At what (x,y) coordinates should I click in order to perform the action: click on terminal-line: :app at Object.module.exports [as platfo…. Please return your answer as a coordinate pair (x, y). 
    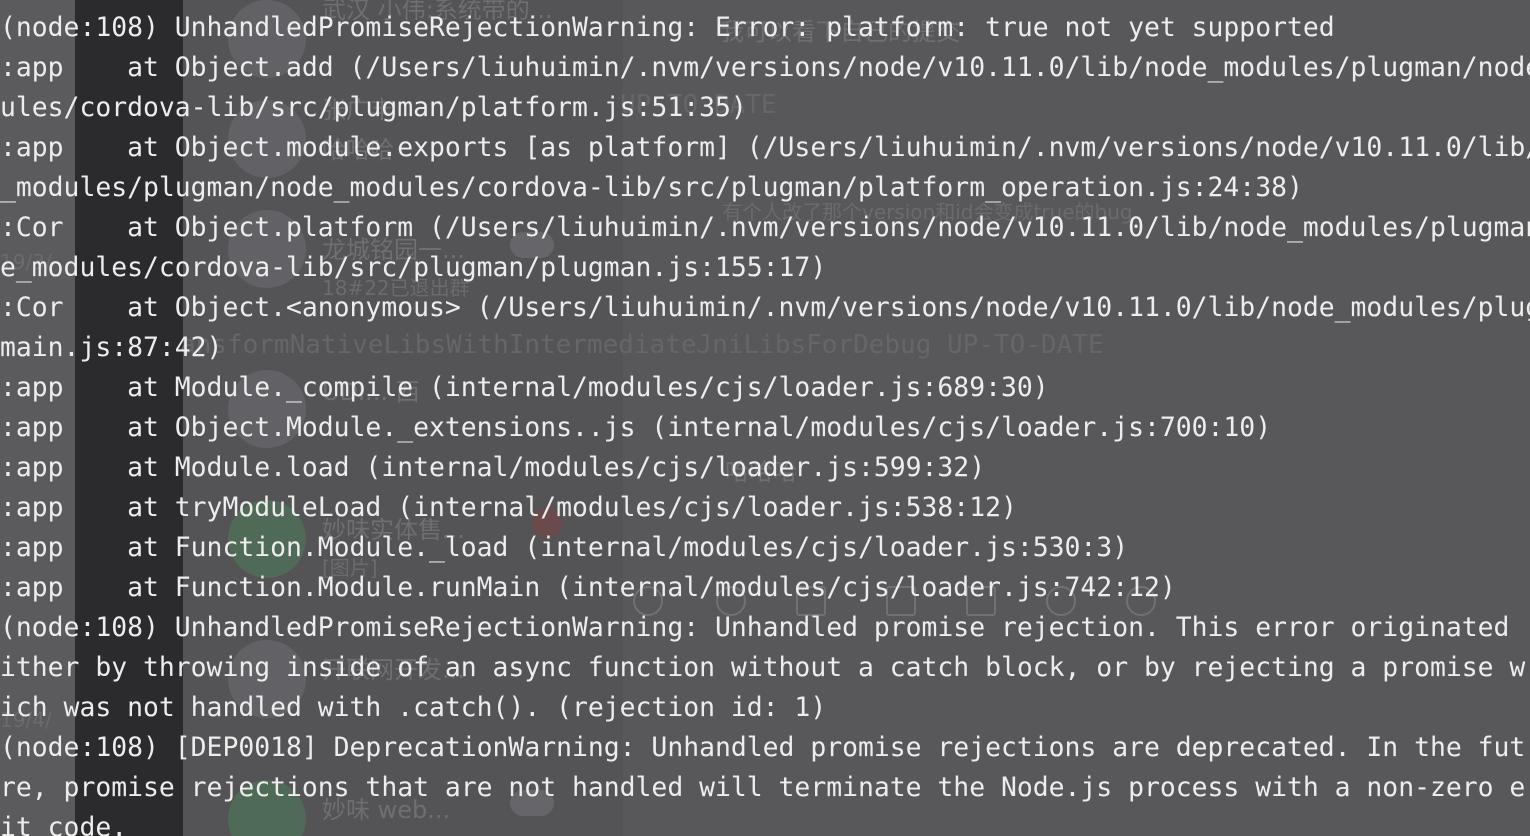
    Looking at the image, I should click on (765, 147).